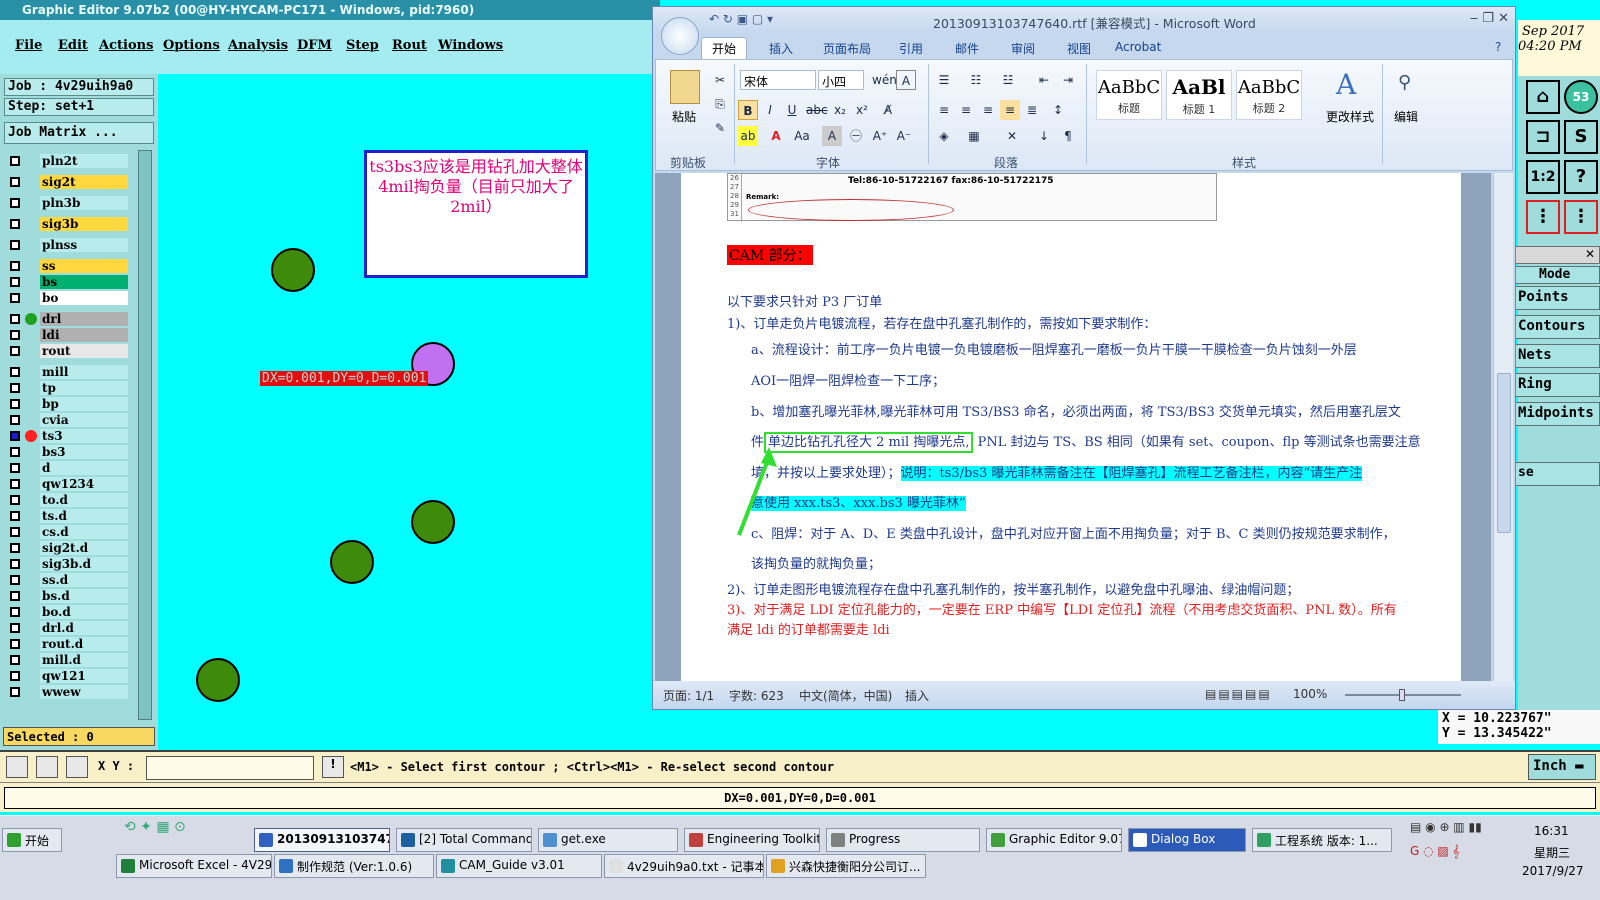 The height and width of the screenshot is (900, 1600). I want to click on font-name-select: 宋体, so click(778, 80).